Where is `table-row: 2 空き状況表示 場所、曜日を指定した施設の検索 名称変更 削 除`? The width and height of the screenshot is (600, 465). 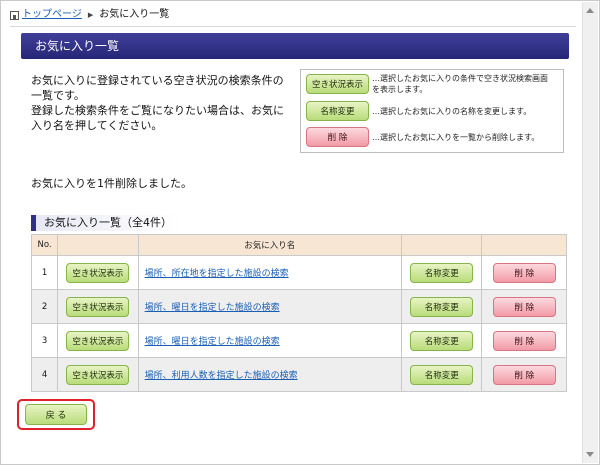 table-row: 2 空き状況表示 場所、曜日を指定した施設の検索 名称変更 削 除 is located at coordinates (298, 306).